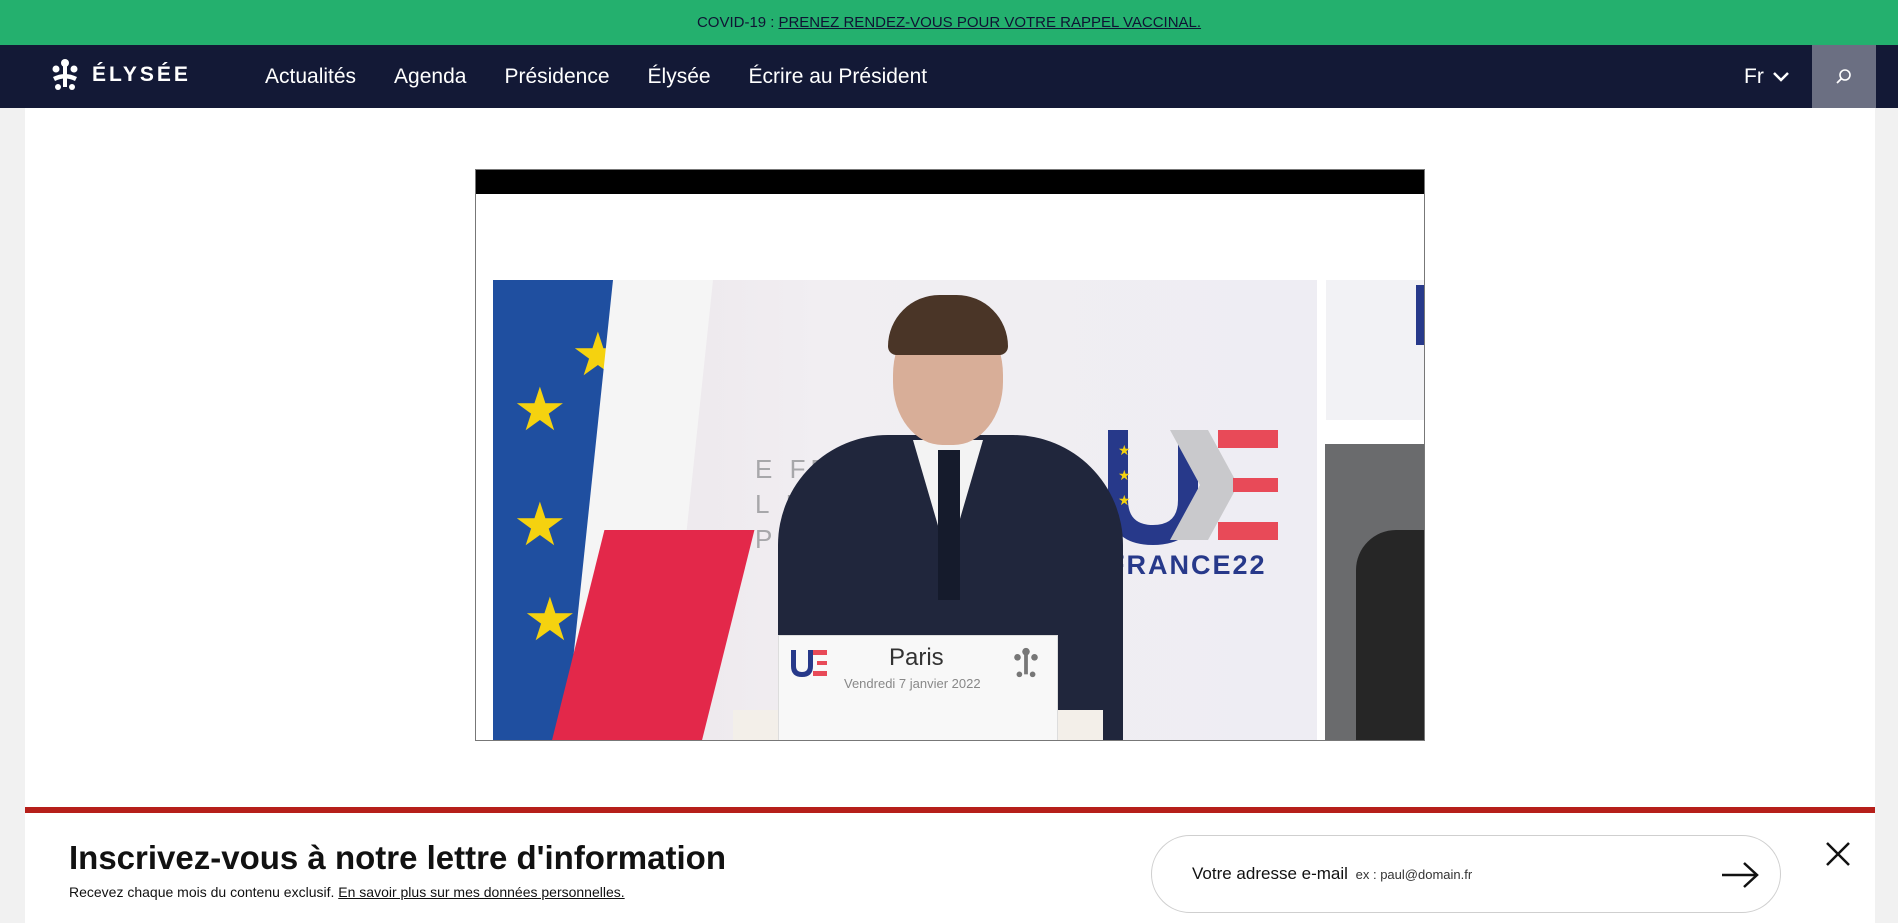 The width and height of the screenshot is (1898, 923). I want to click on banner-prefix: COVID-19 :, so click(735, 22).